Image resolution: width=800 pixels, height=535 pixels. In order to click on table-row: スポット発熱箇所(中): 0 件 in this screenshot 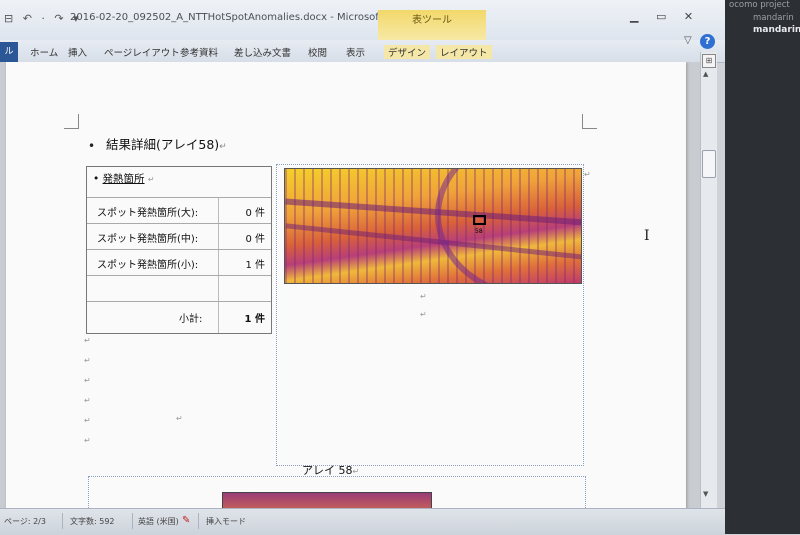, I will do `click(179, 236)`.